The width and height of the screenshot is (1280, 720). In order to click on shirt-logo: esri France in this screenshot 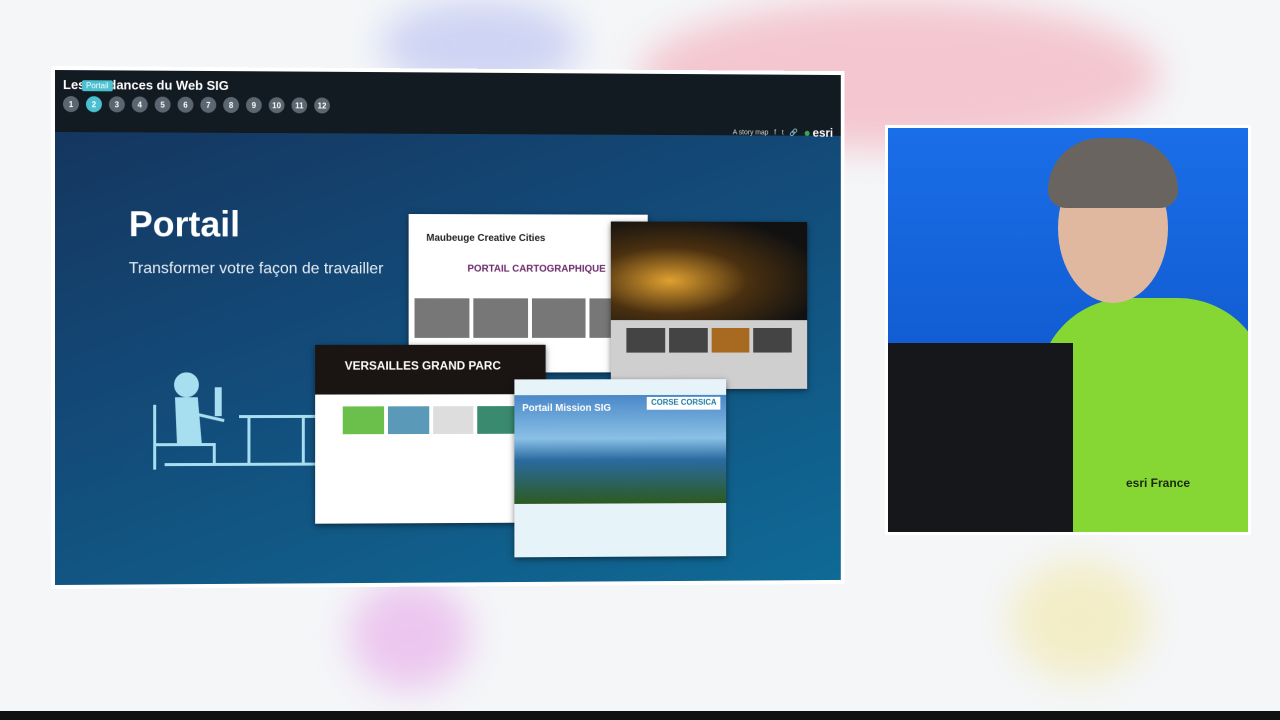, I will do `click(1158, 483)`.